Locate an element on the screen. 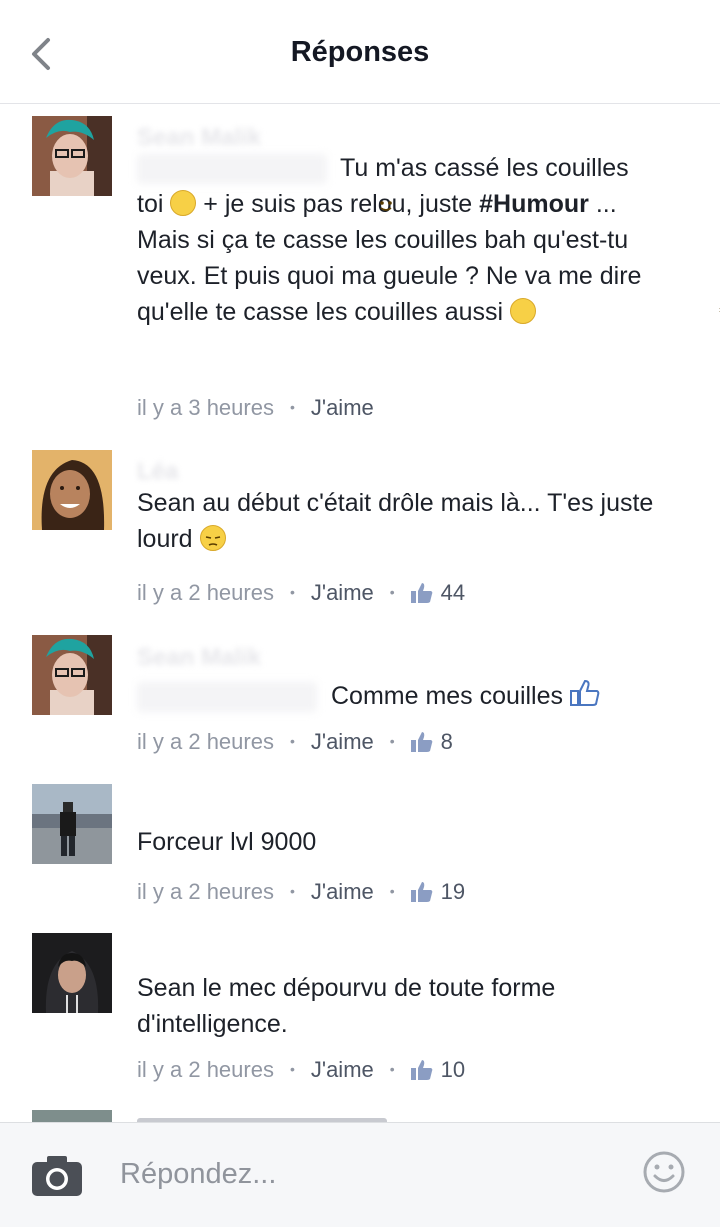  comment-text: Forceur lvl 9000 is located at coordinates (227, 842).